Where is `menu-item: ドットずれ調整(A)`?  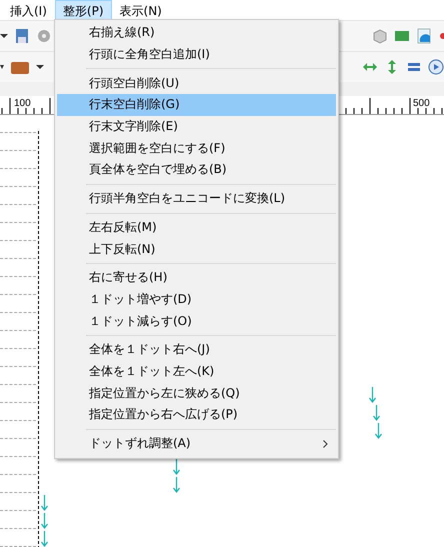 menu-item: ドットずれ調整(A) is located at coordinates (196, 443).